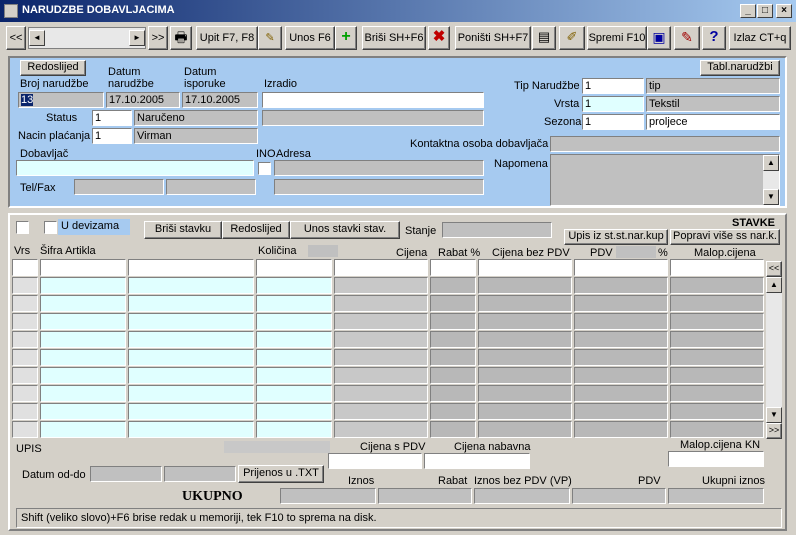  I want to click on items-checkbox, so click(22, 227).